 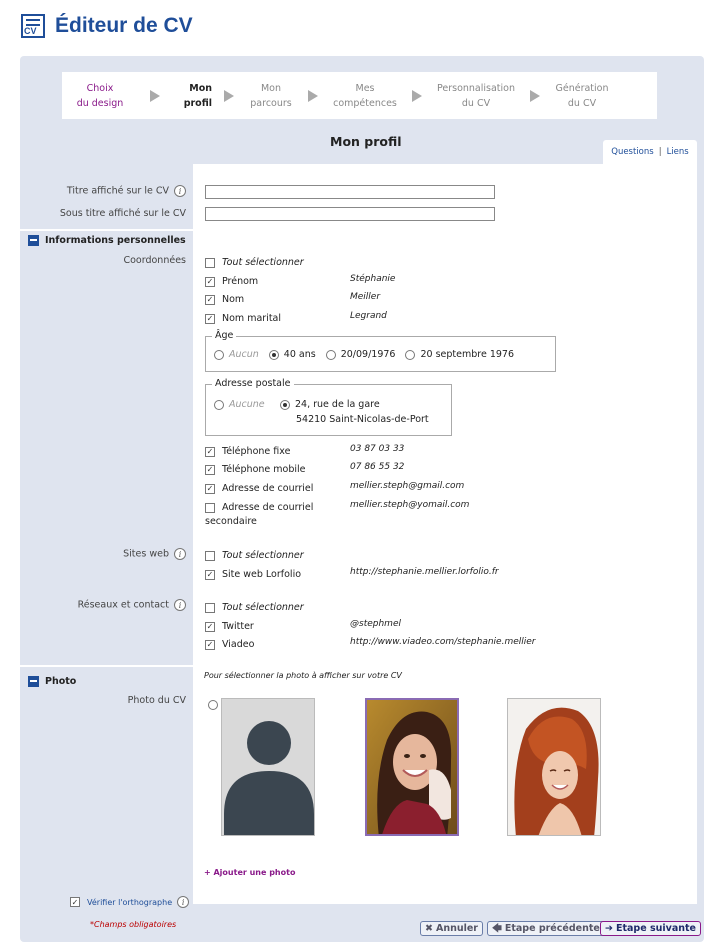 What do you see at coordinates (375, 624) in the screenshot?
I see `twitter-value: @stephmel` at bounding box center [375, 624].